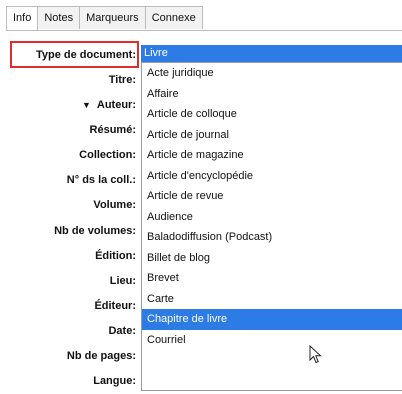 This screenshot has height=394, width=402. Describe the element at coordinates (114, 205) in the screenshot. I see `label-volume: Volume:` at that location.